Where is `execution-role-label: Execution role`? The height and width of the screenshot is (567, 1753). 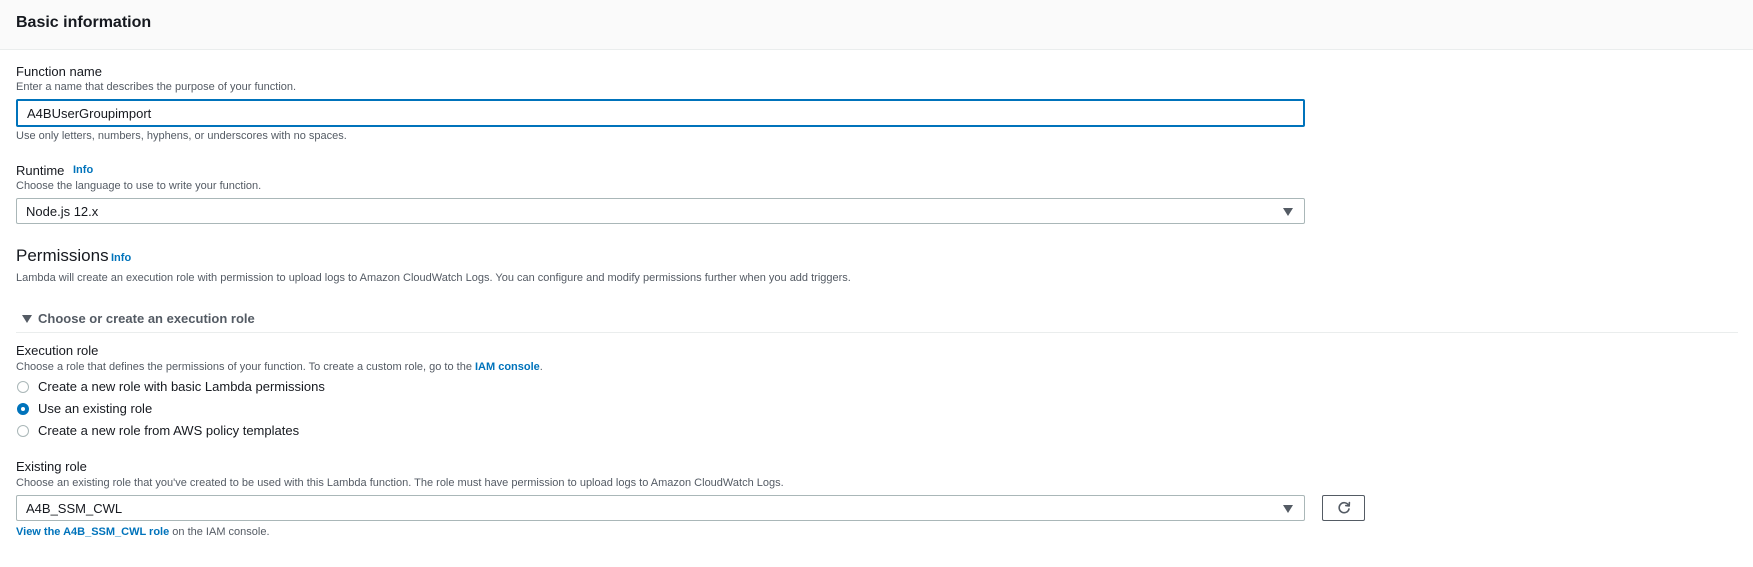
execution-role-label: Execution role is located at coordinates (57, 350).